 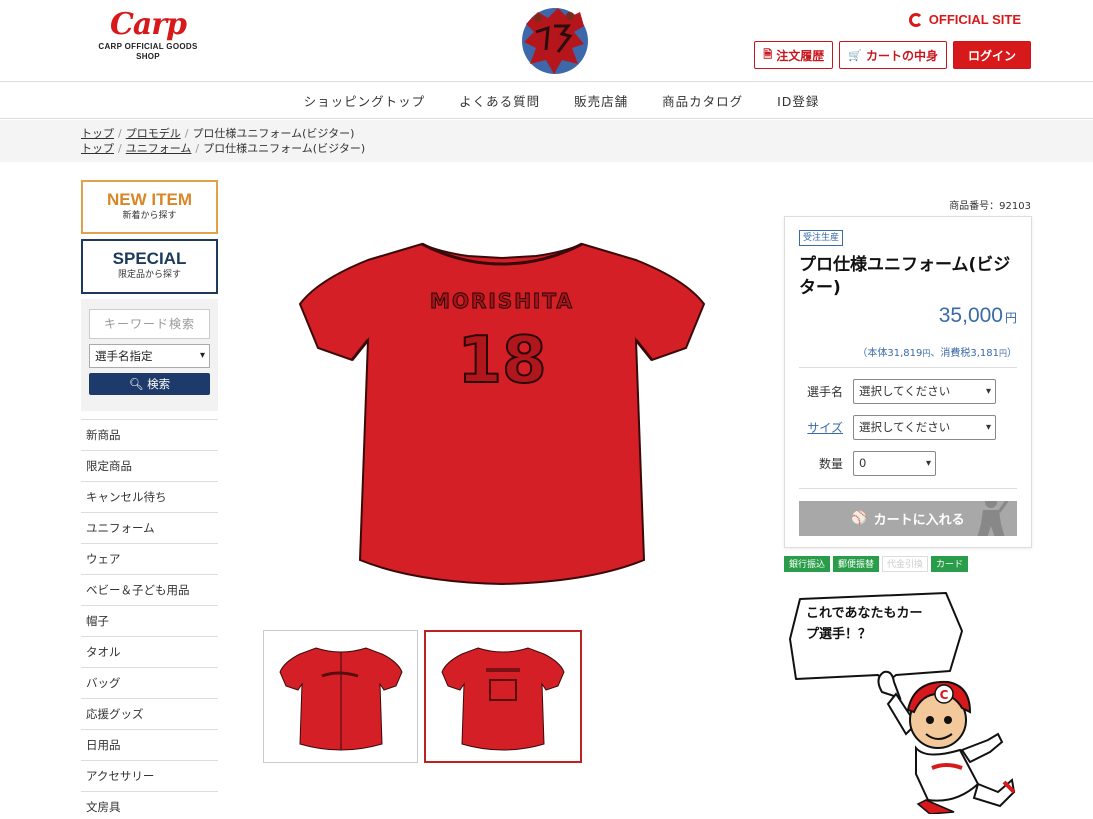 I want to click on size-option-row: サイズ 選択してください, so click(x=908, y=427).